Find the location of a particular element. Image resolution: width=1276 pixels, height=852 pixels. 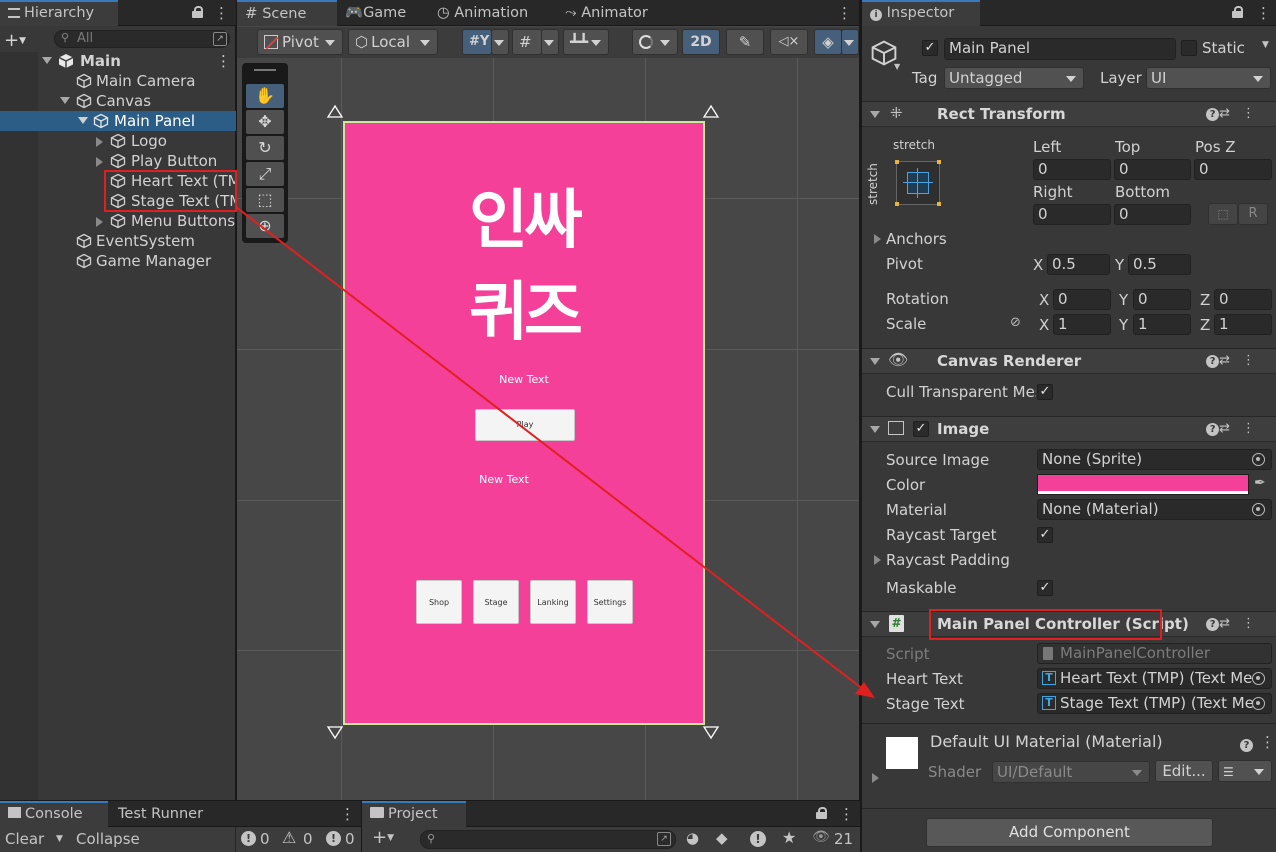

log-info-icon: ! is located at coordinates (248, 838).